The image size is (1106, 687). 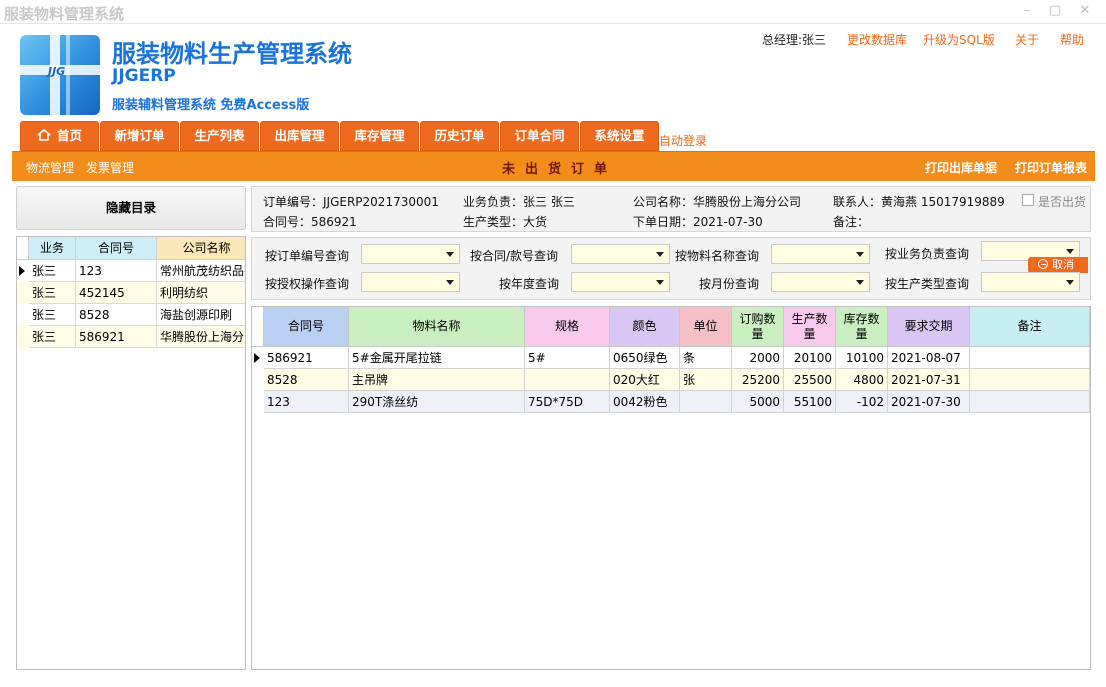 I want to click on window-title: 服装物料管理系统, so click(x=64, y=14).